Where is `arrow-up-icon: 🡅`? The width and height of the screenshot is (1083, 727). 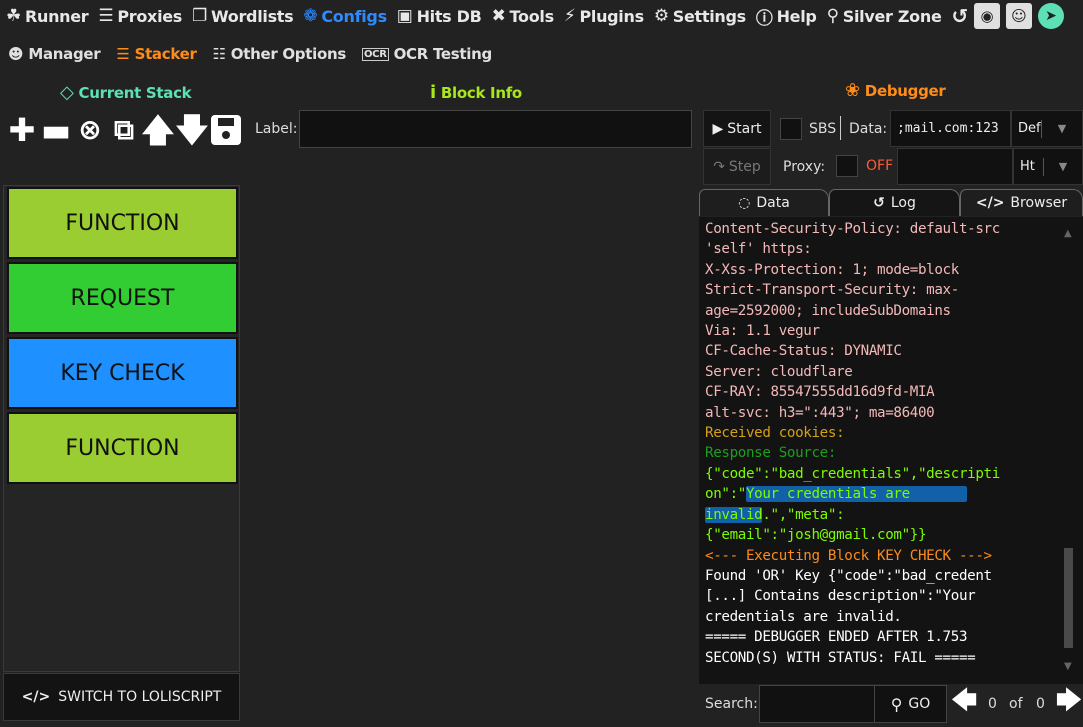 arrow-up-icon: 🡅 is located at coordinates (158, 130).